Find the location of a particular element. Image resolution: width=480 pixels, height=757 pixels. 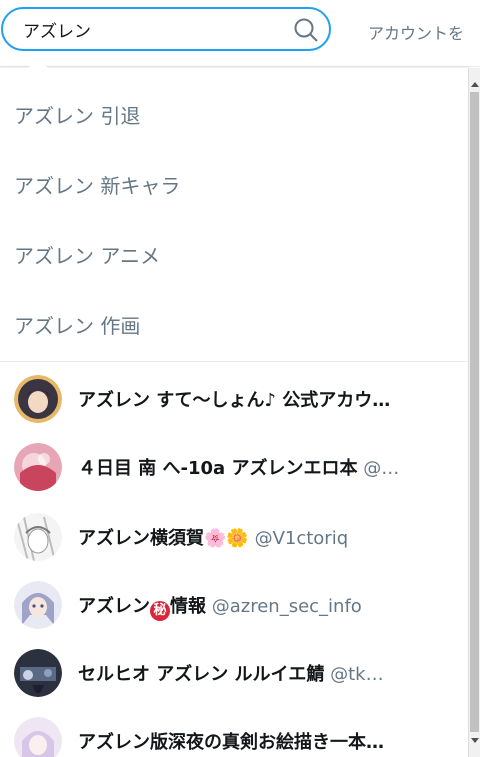

scroll-down-arrow-icon is located at coordinates (475, 740).